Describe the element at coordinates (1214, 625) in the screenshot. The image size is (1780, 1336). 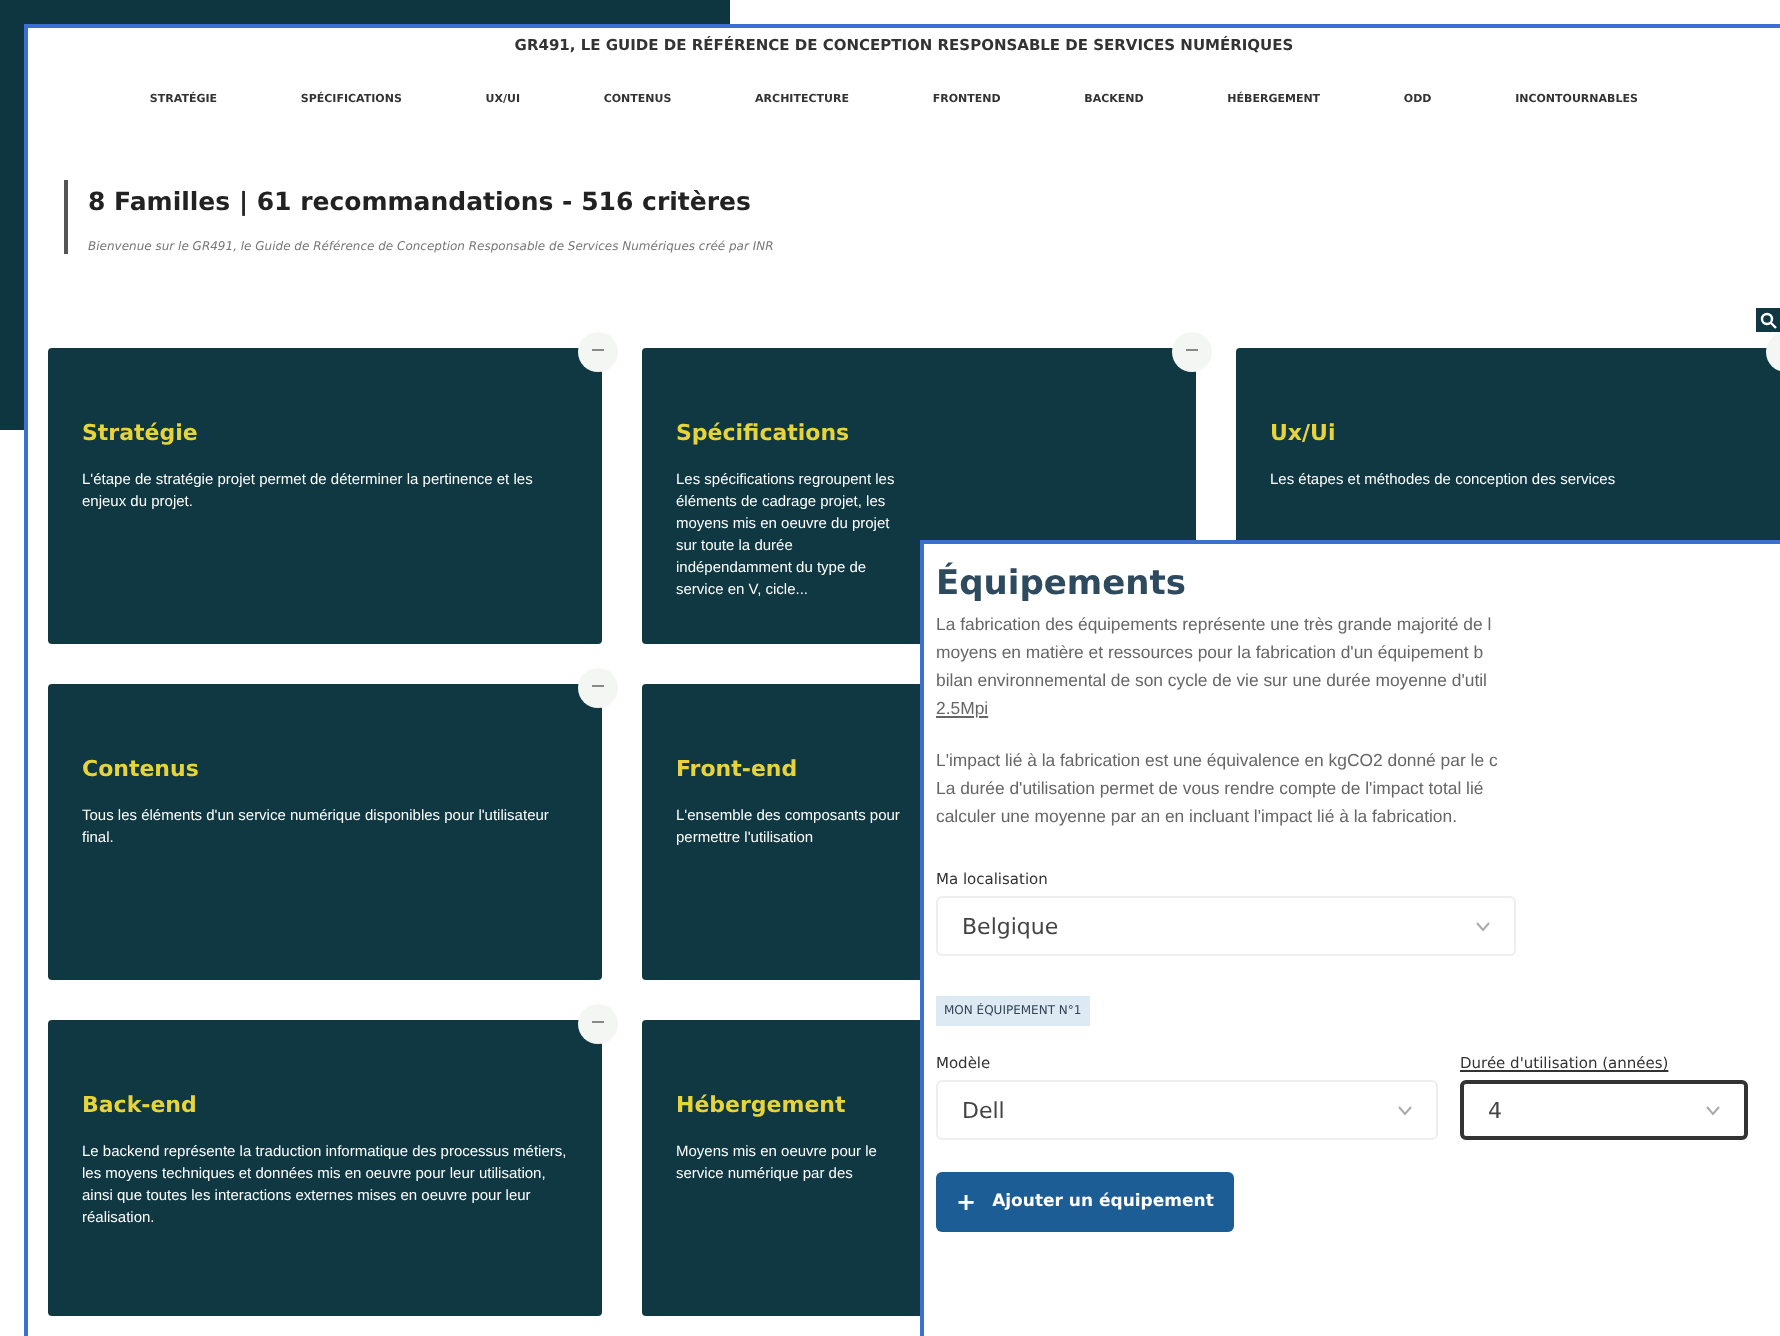
I see `paragraph-line: La fabrication des équipements représente une très grande majorité de l` at that location.